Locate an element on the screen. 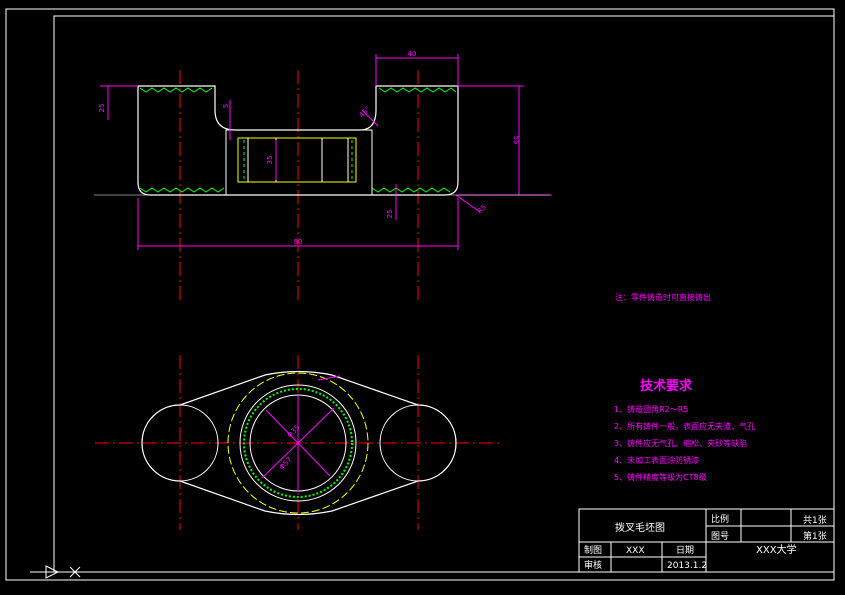 The width and height of the screenshot is (845, 595). date-label: 日期 is located at coordinates (685, 550).